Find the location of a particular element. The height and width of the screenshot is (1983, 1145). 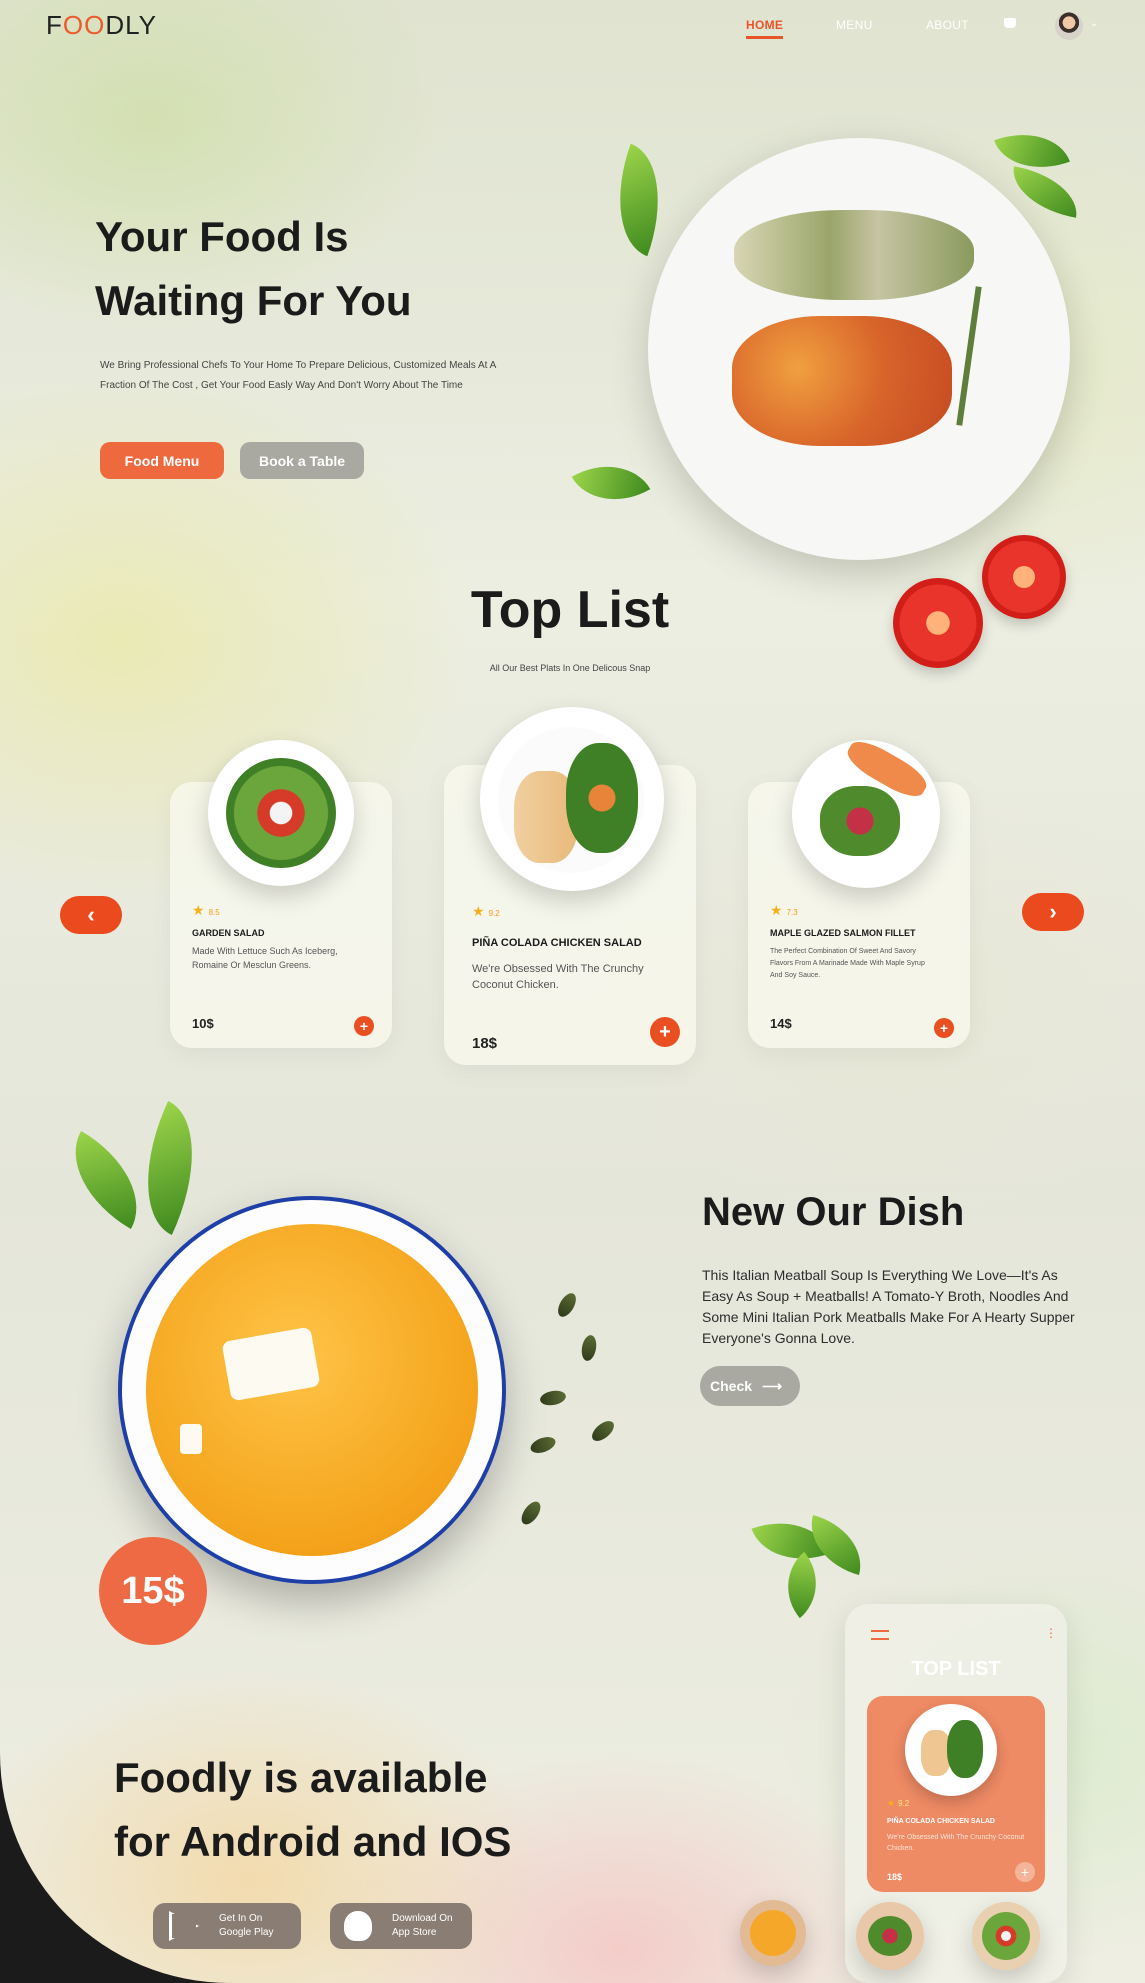

food-price: 14$ is located at coordinates (781, 1023).